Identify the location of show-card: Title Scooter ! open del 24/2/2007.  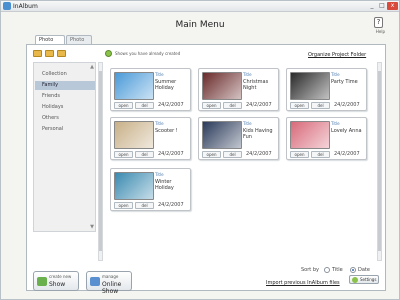
(150, 138).